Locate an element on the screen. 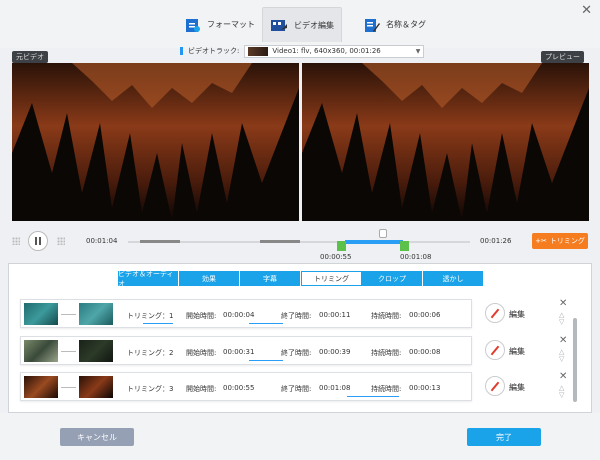 This screenshot has height=460, width=600. row-3-order-arrows: △ ▽ is located at coordinates (561, 392).